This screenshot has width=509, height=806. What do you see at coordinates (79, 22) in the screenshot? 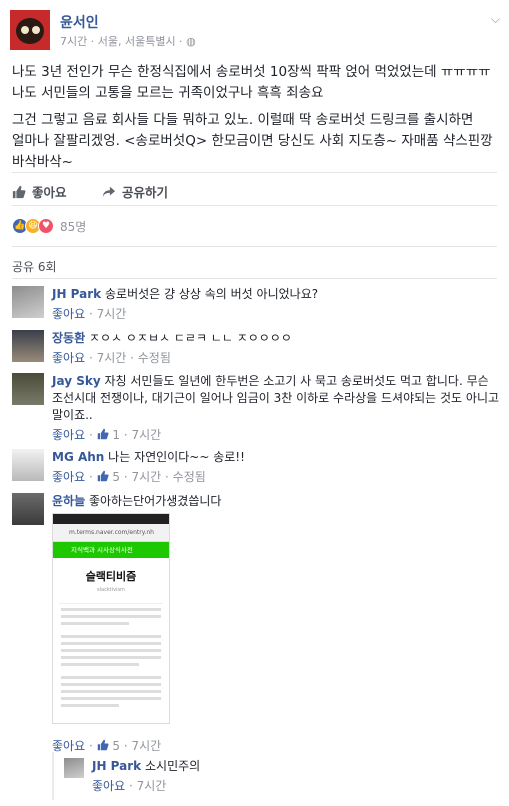
I see `author-name: 윤서인` at bounding box center [79, 22].